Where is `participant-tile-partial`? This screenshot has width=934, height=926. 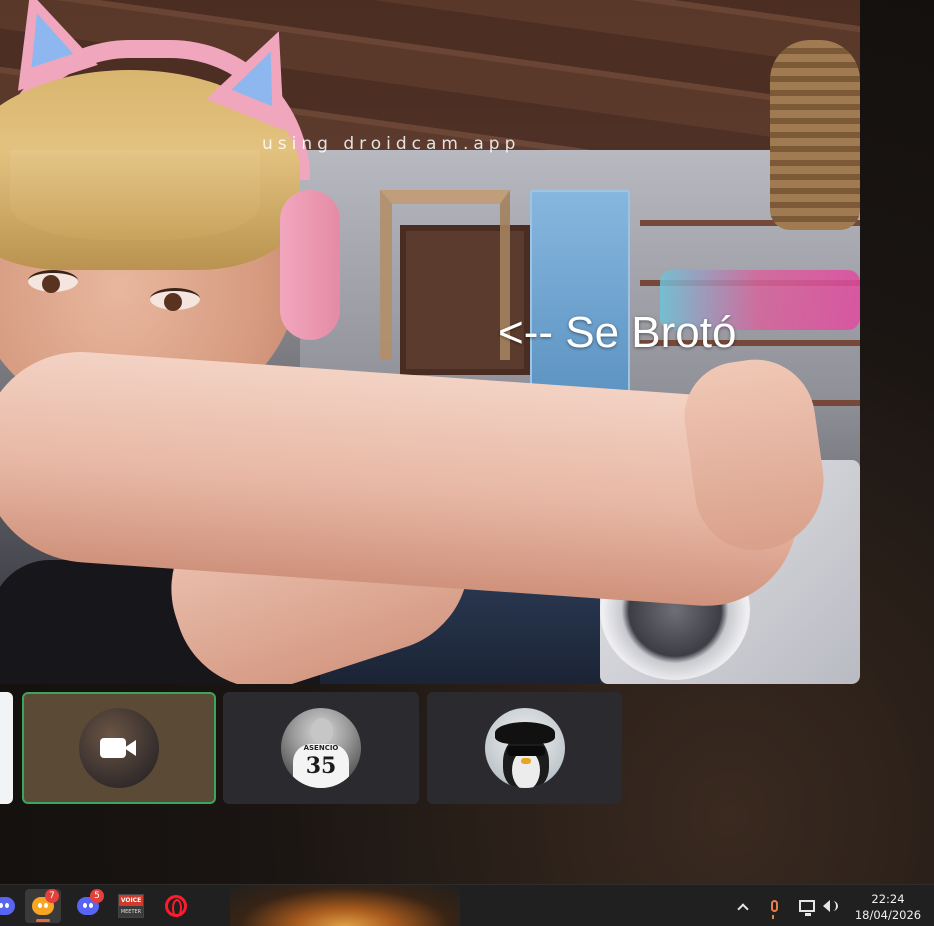 participant-tile-partial is located at coordinates (6, 748).